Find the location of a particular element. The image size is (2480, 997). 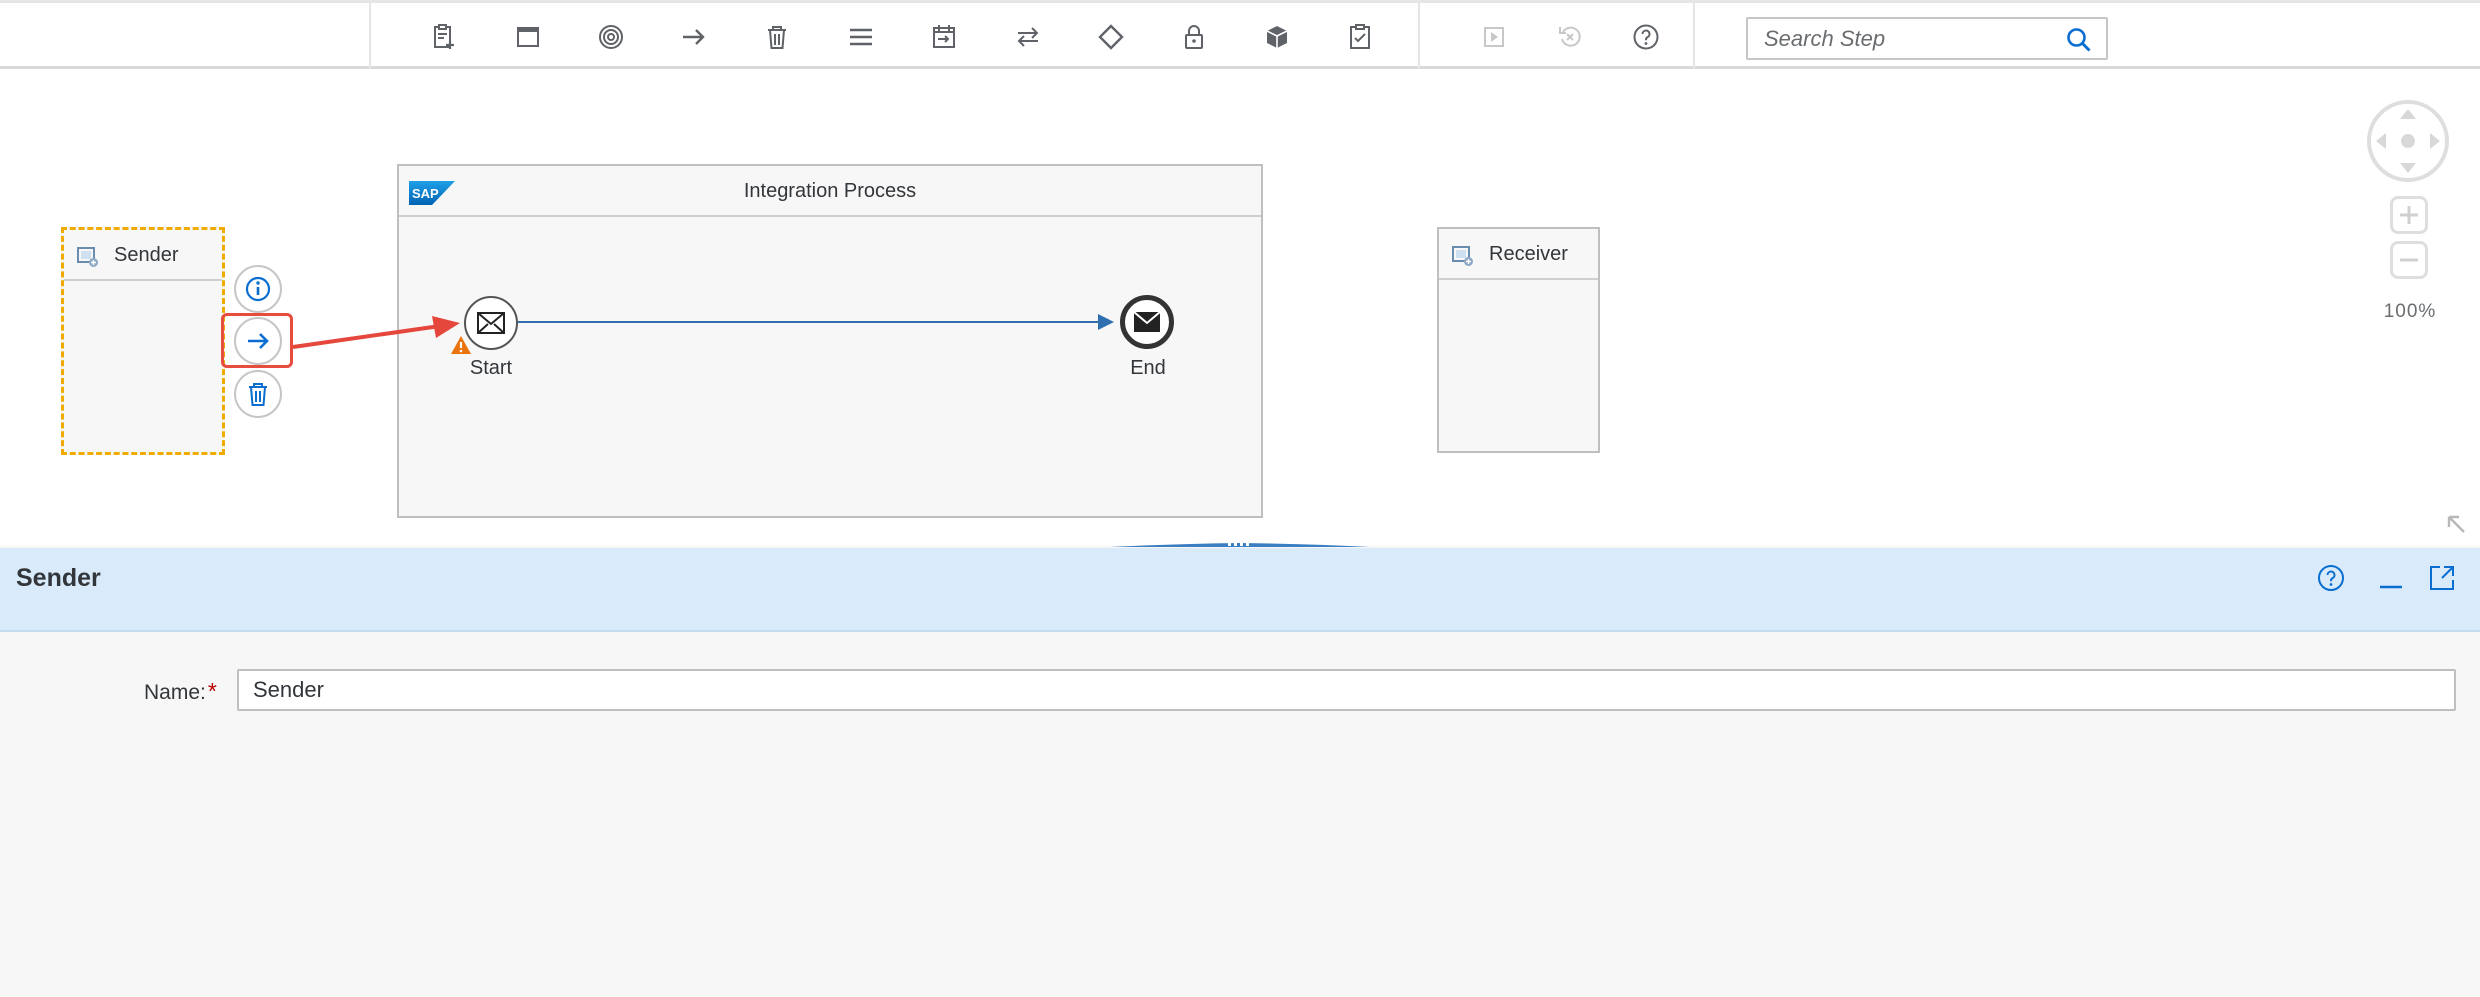

plus-icon is located at coordinates (2409, 215).